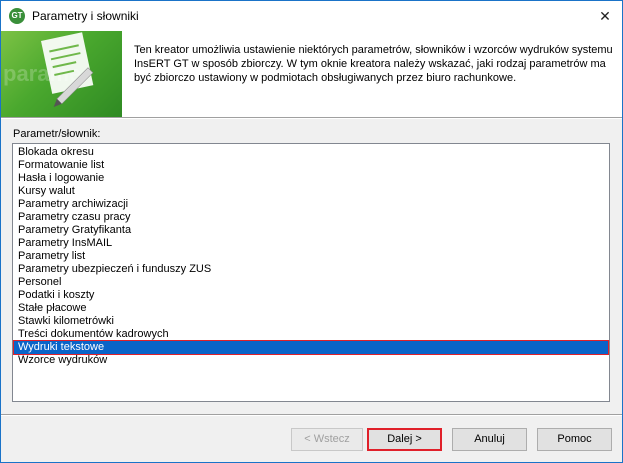 This screenshot has width=623, height=463. I want to click on list-item: Wzorce wydruków, so click(311, 360).